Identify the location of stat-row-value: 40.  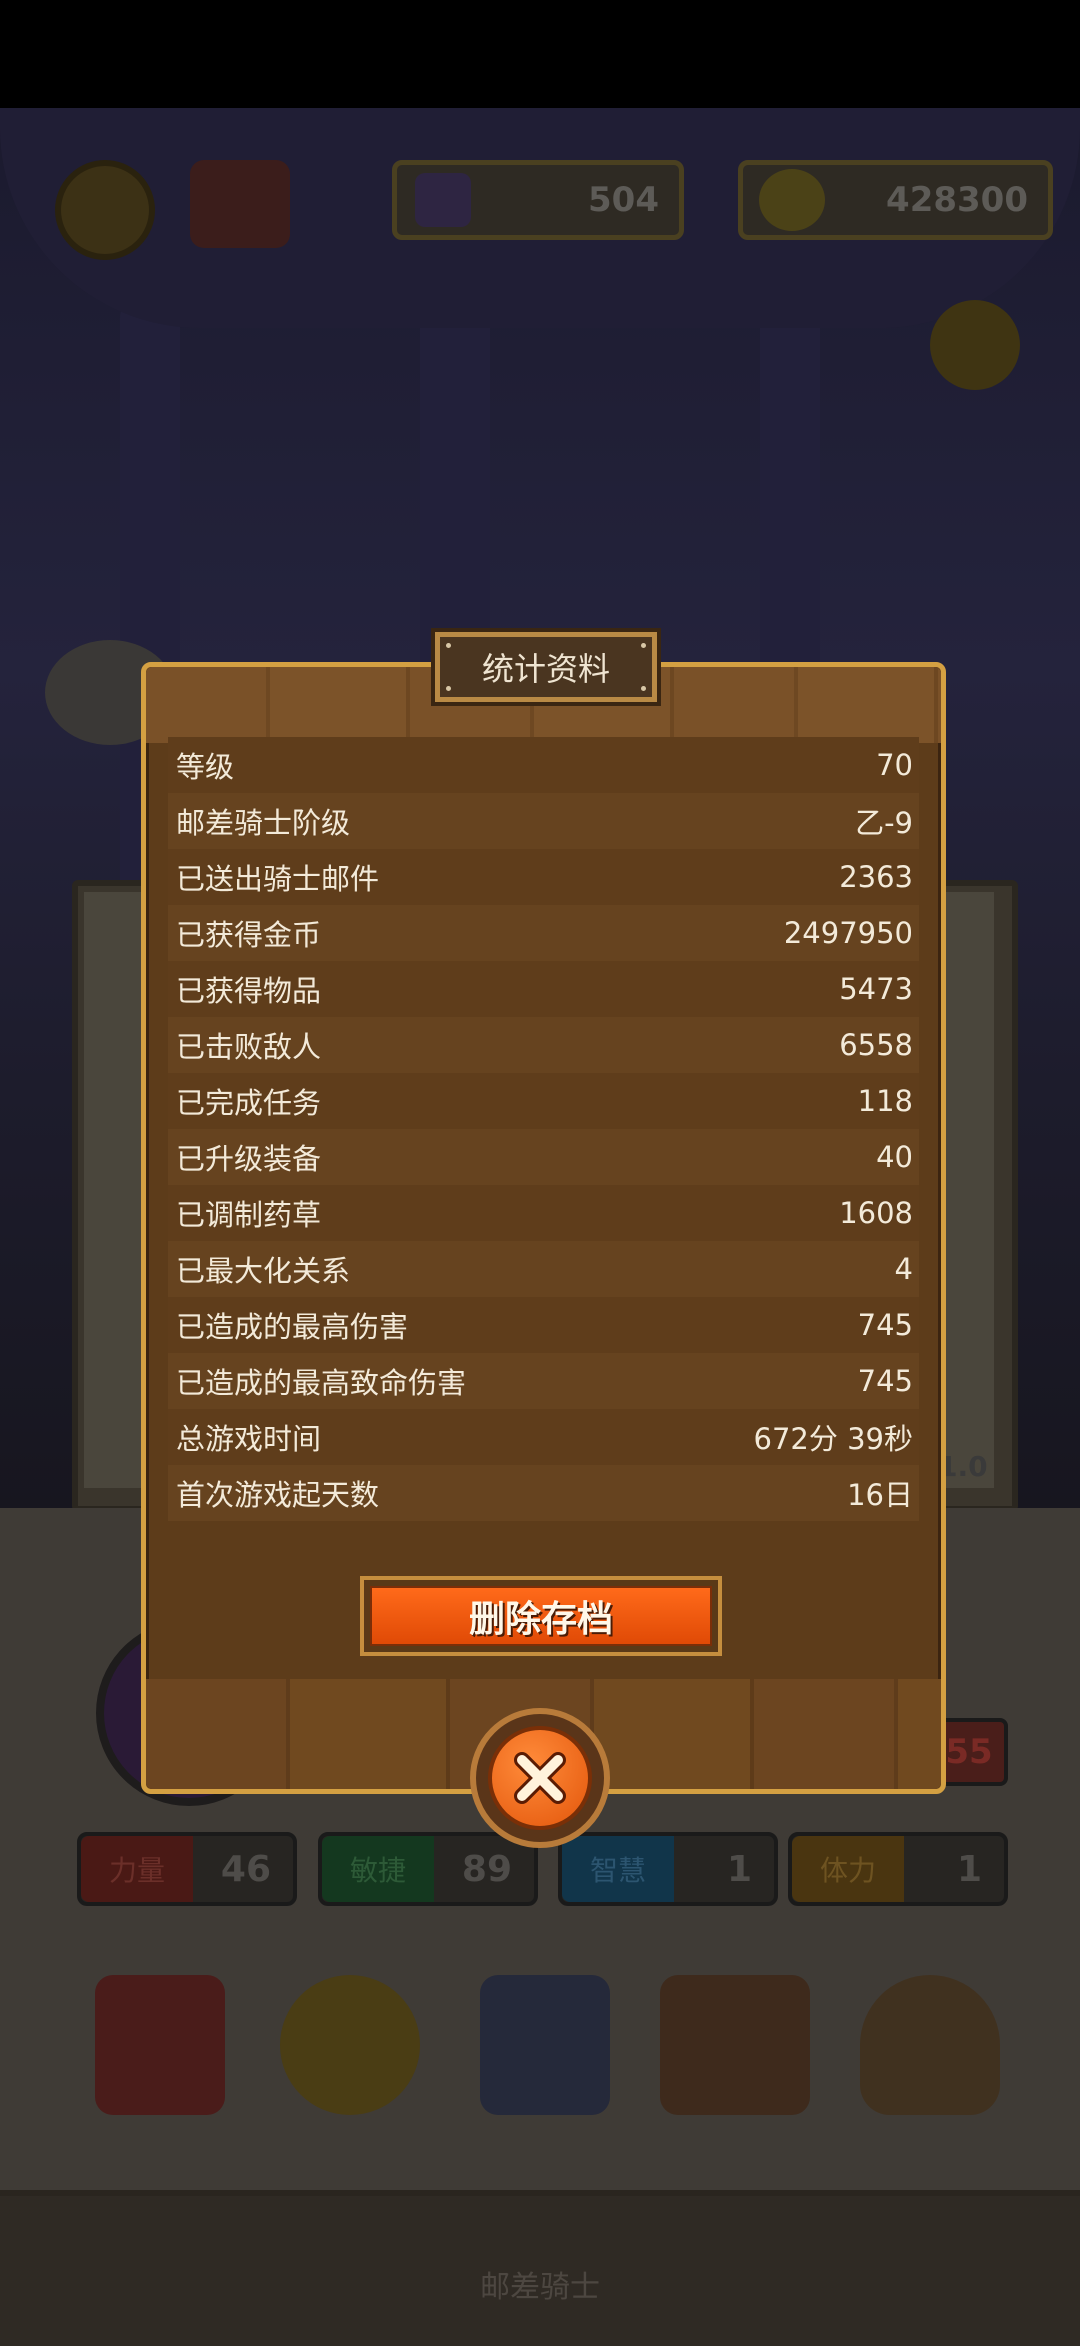
(894, 1157).